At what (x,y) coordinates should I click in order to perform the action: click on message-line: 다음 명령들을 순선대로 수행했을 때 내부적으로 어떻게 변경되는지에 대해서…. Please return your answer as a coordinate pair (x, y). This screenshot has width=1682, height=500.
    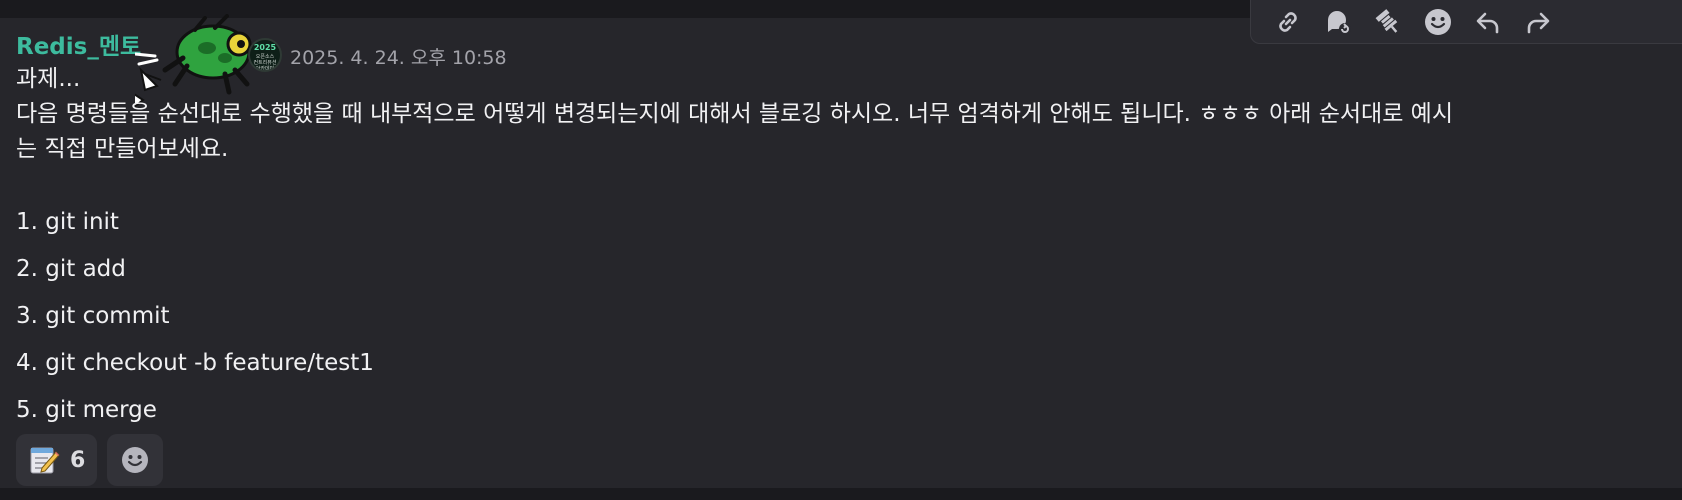
    Looking at the image, I should click on (734, 114).